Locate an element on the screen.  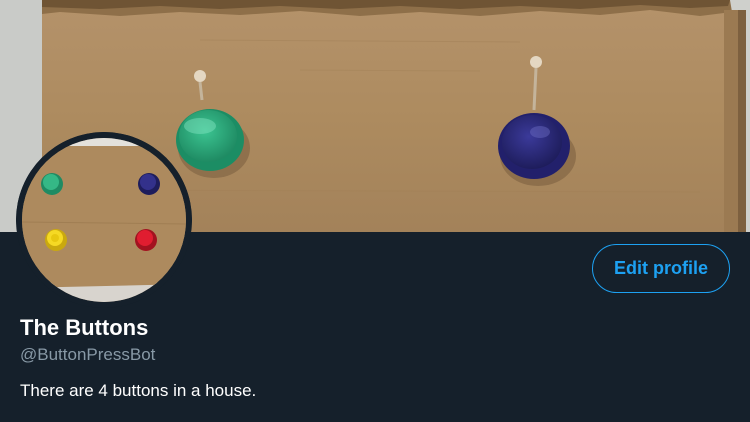
display-name: The Buttons is located at coordinates (84, 327).